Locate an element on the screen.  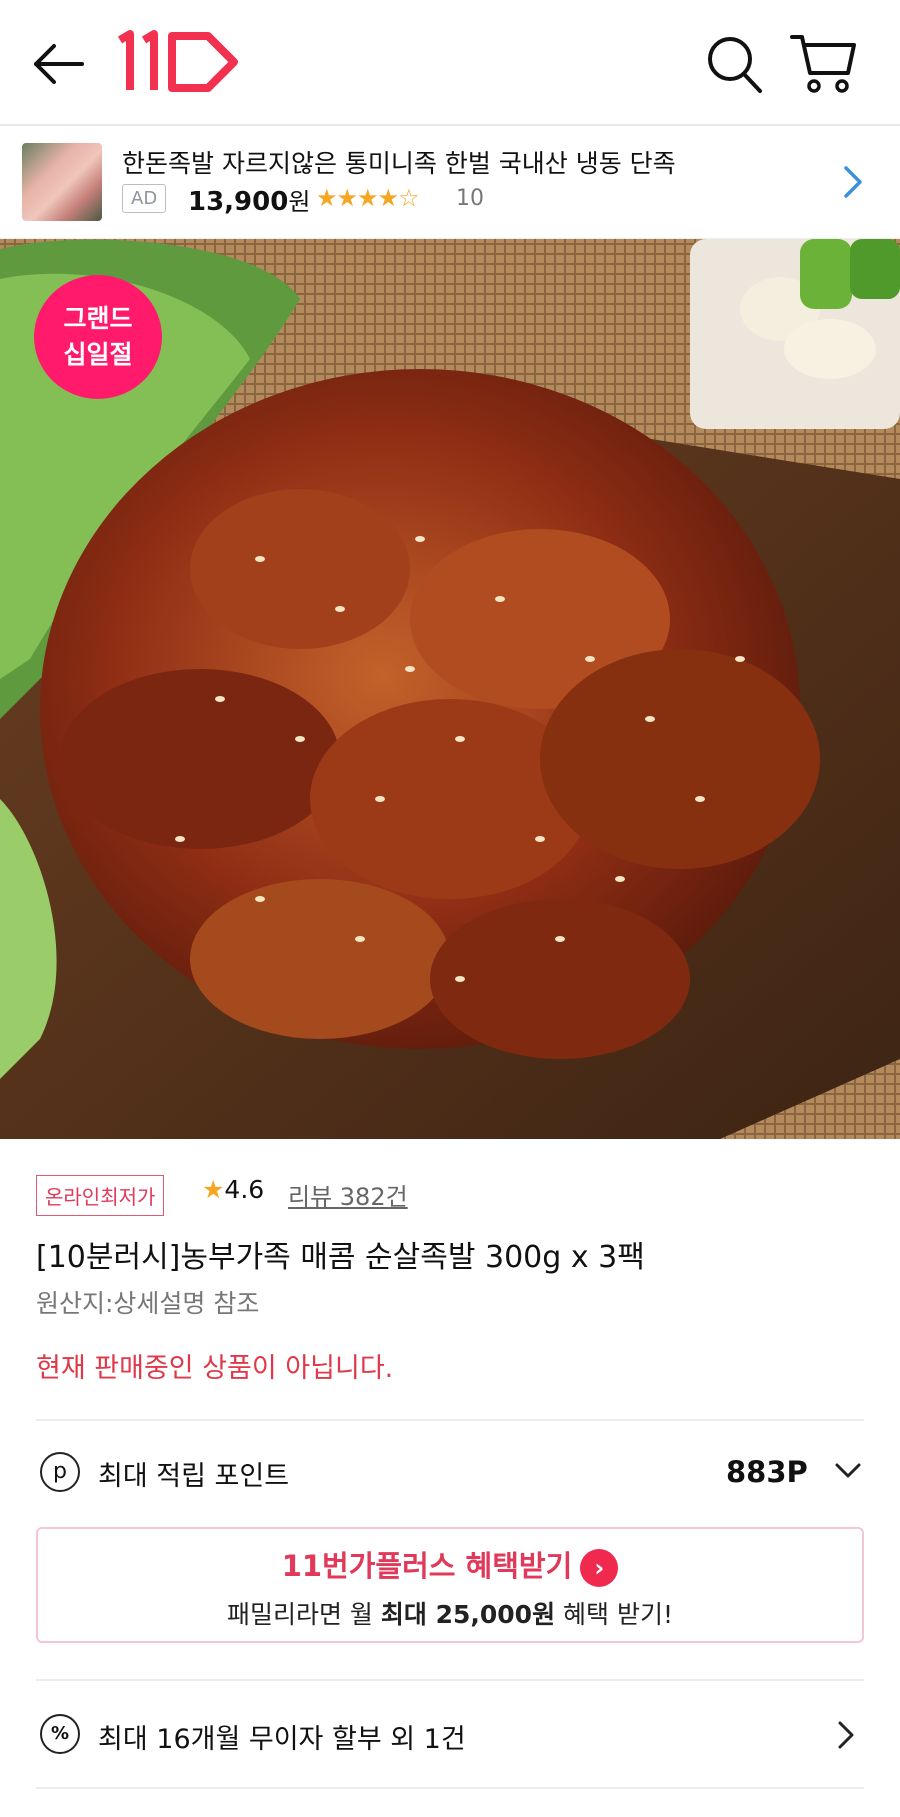
ad-thumbnail is located at coordinates (62, 182).